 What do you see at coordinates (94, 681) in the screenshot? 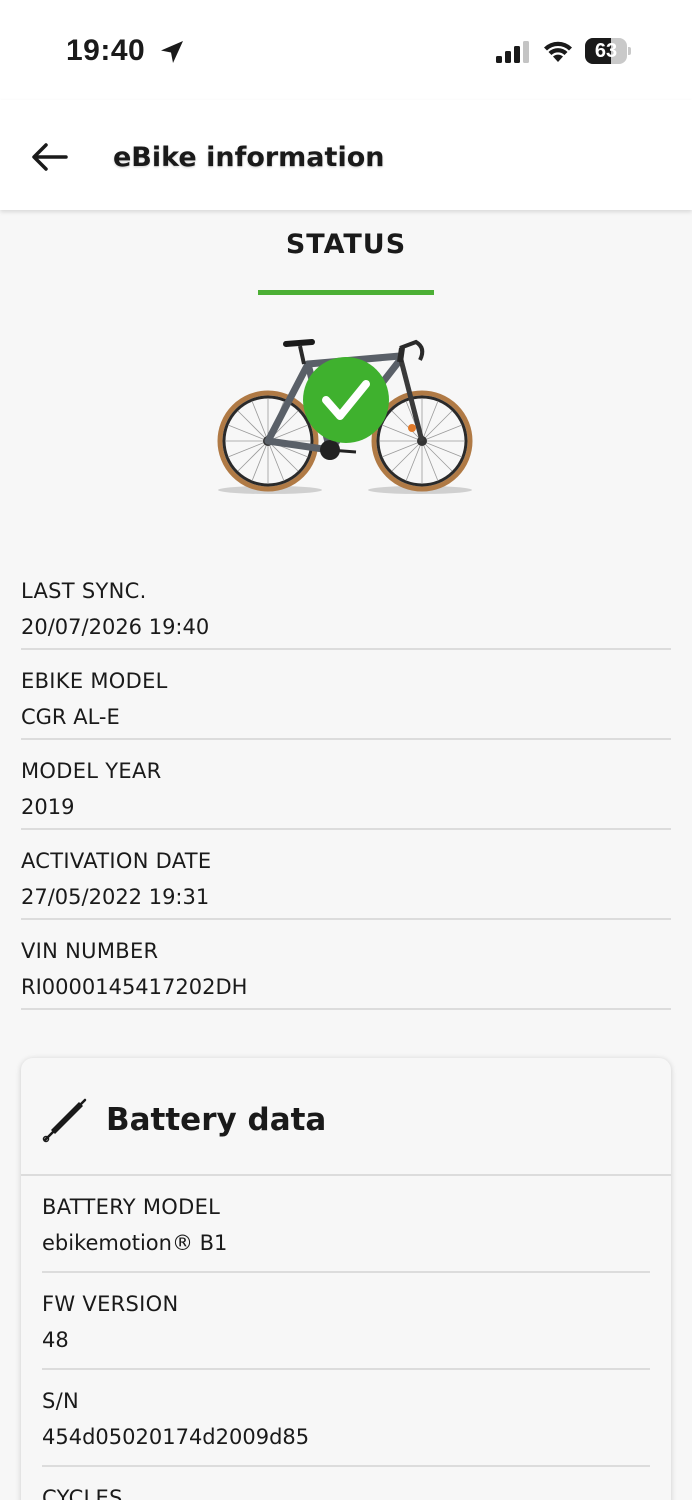
I see `info-label: EBIKE MODEL` at bounding box center [94, 681].